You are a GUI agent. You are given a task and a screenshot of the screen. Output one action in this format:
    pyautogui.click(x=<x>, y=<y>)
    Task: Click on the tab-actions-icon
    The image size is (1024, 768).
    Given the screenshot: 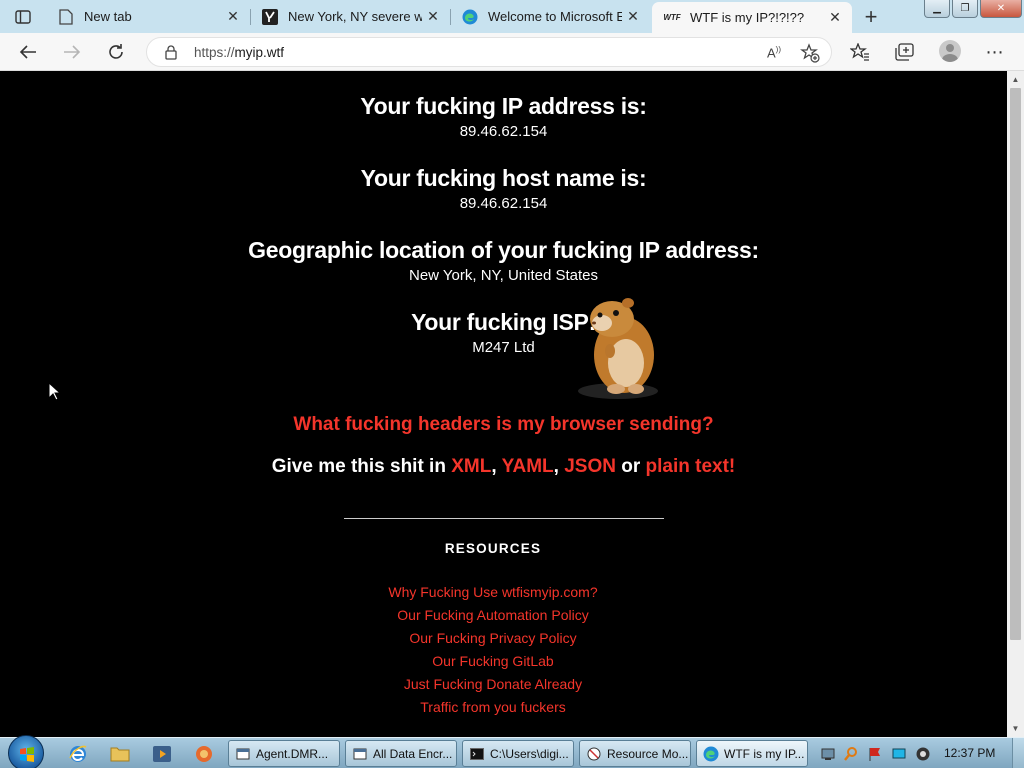 What is the action you would take?
    pyautogui.click(x=23, y=17)
    